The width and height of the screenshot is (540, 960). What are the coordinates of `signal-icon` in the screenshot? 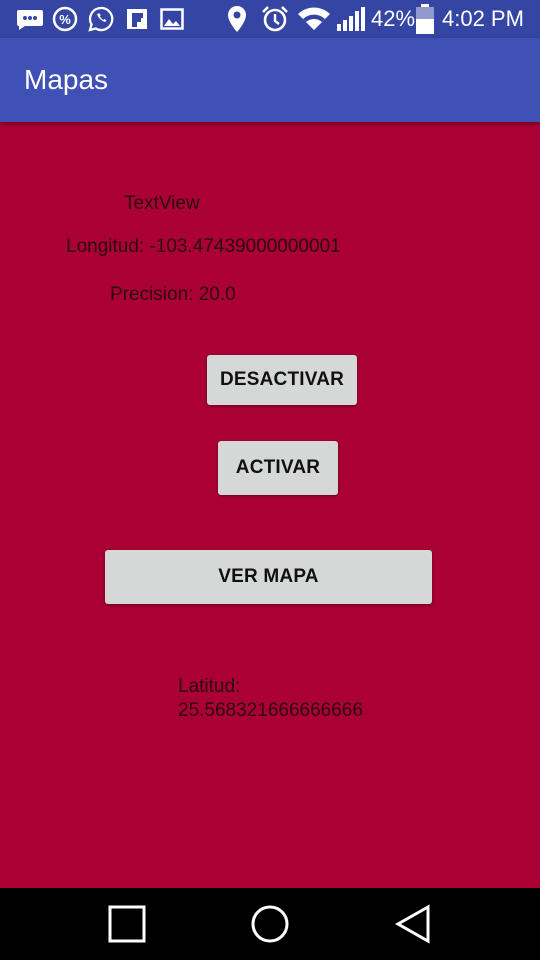 It's located at (351, 19).